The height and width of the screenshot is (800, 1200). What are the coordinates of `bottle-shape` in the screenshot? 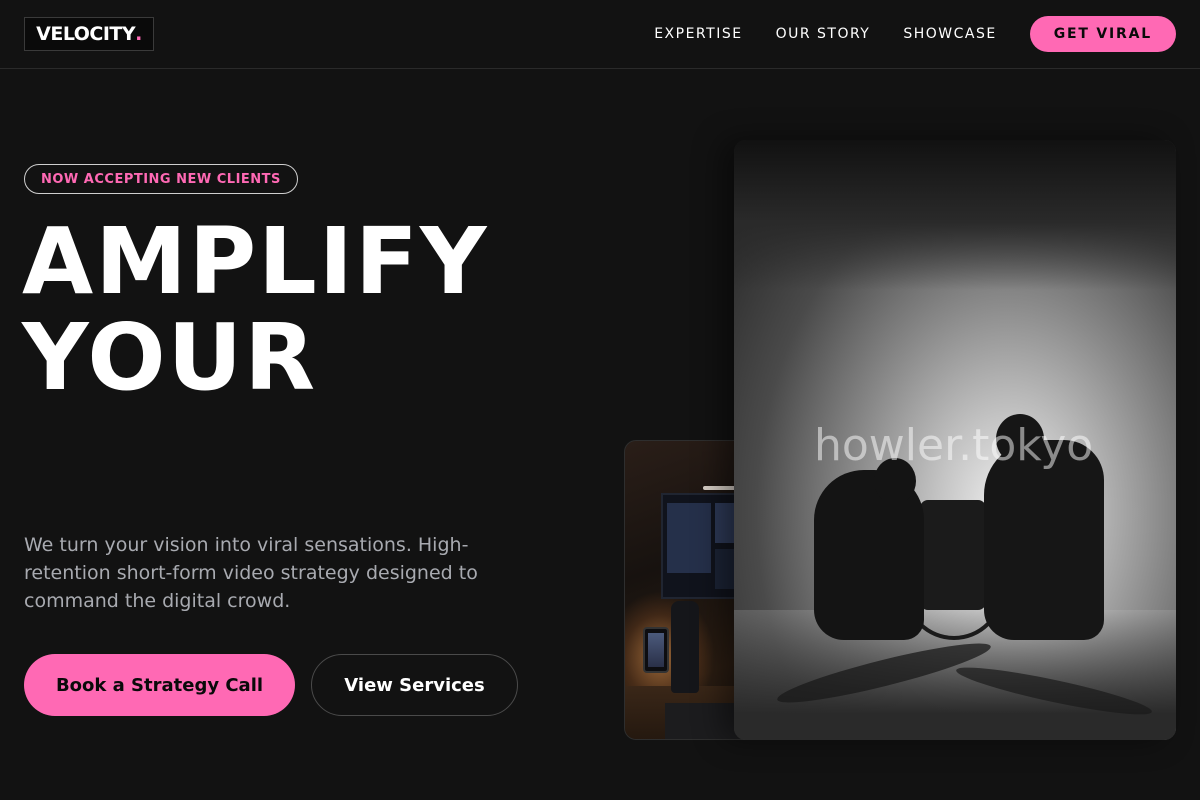 It's located at (685, 647).